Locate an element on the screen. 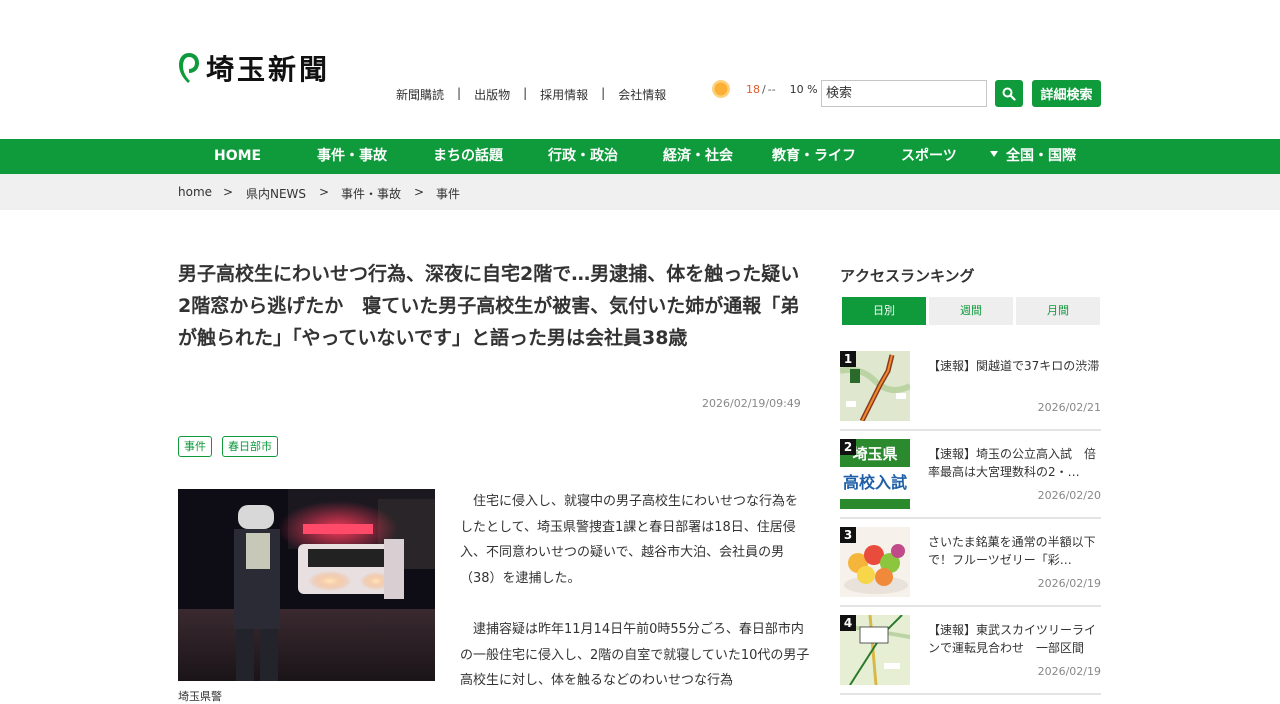  util-link-recruit: 採用情報 is located at coordinates (564, 94).